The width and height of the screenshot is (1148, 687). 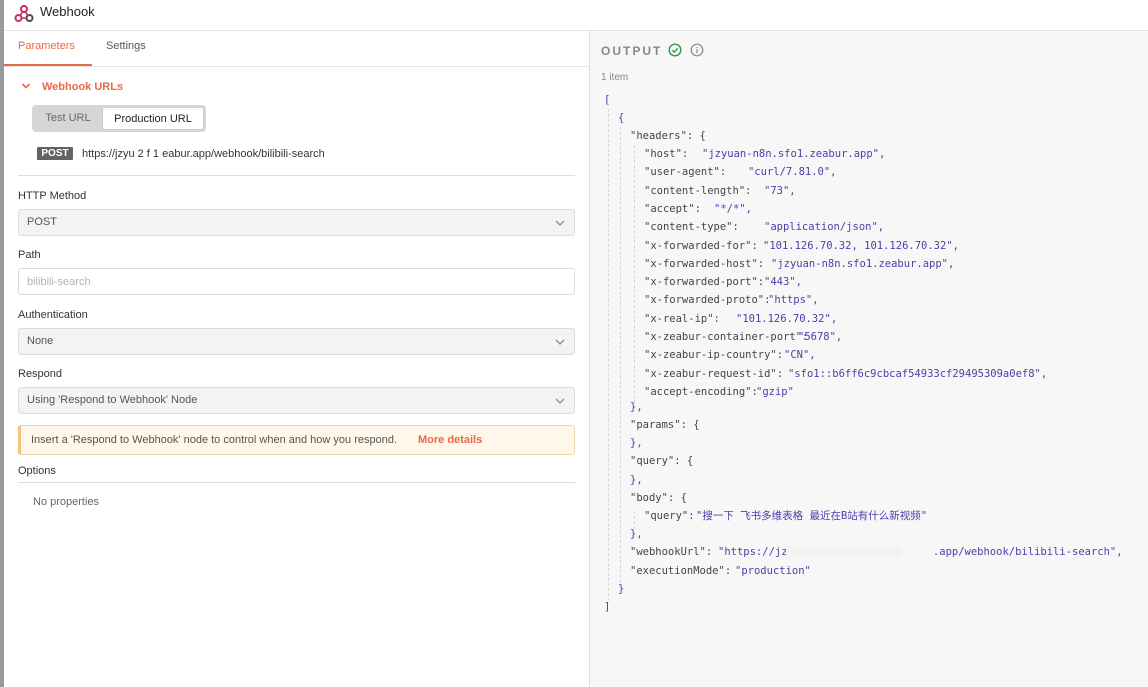 I want to click on json-headers-key: "headers": {, so click(x=668, y=136).